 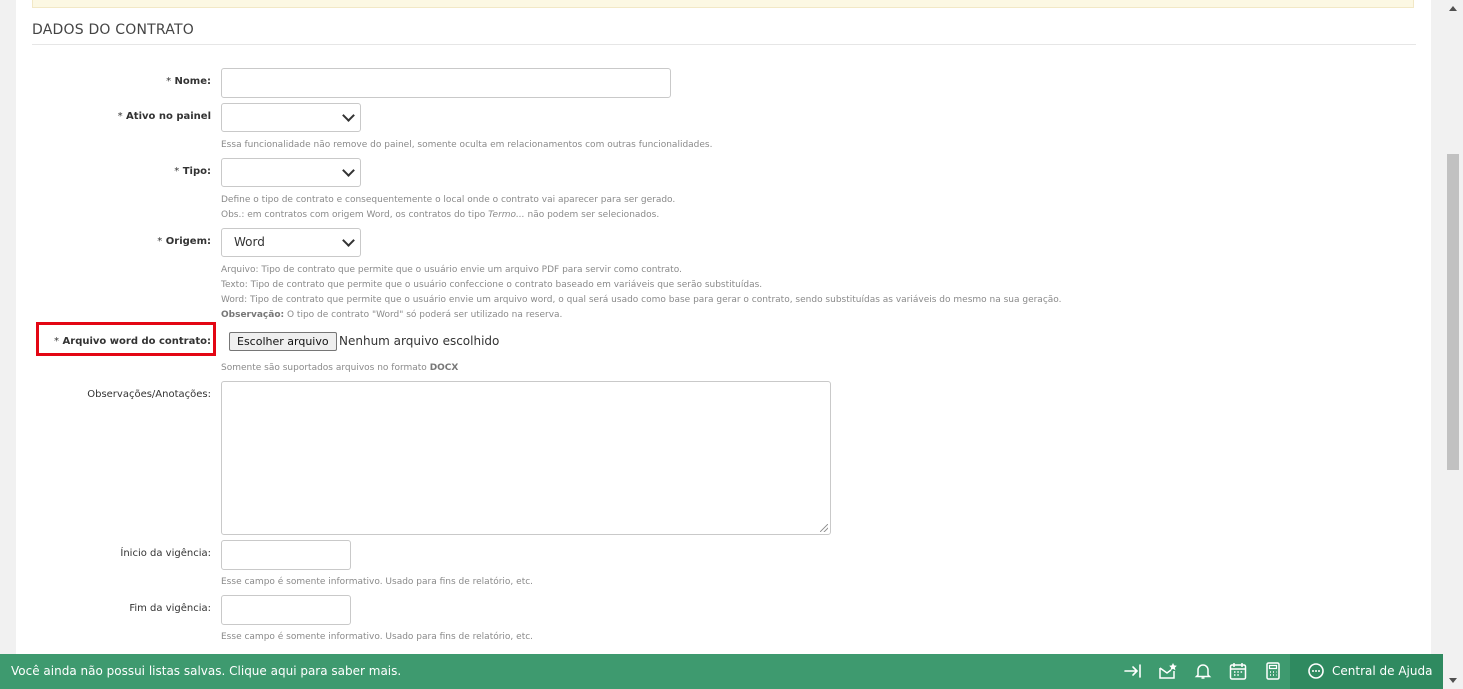 I want to click on scrollbar-corner, so click(x=1453, y=671).